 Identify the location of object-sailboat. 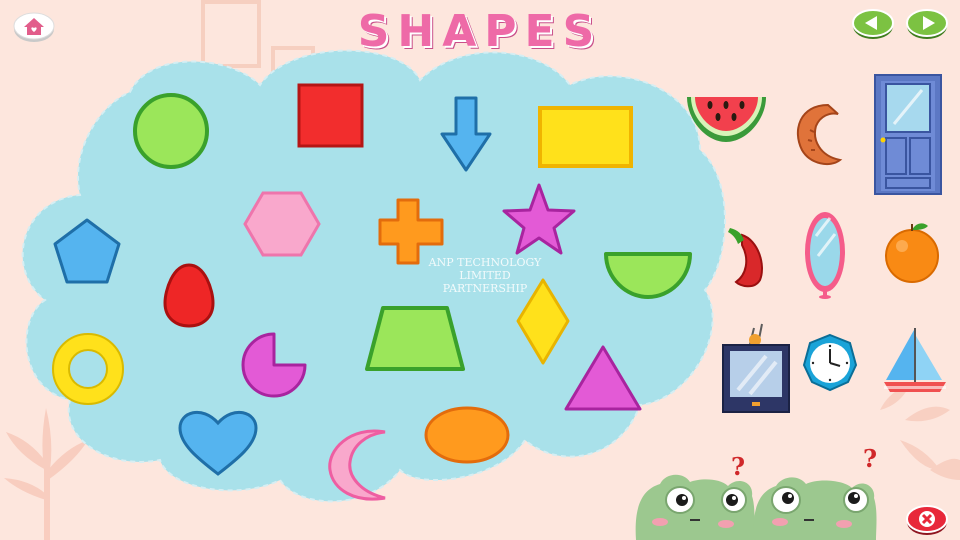
(915, 360).